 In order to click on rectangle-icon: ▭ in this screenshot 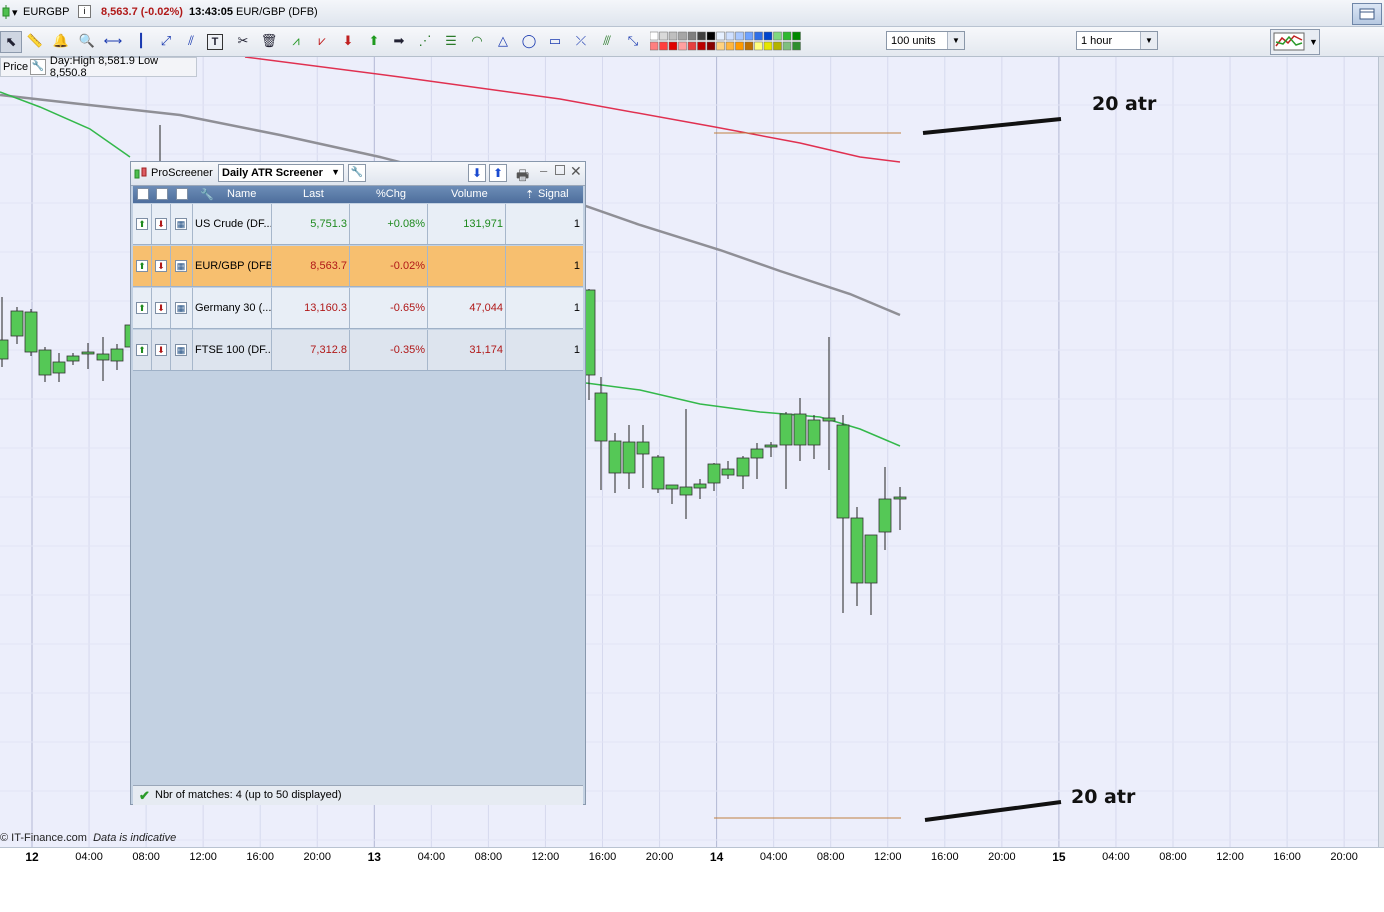, I will do `click(555, 41)`.